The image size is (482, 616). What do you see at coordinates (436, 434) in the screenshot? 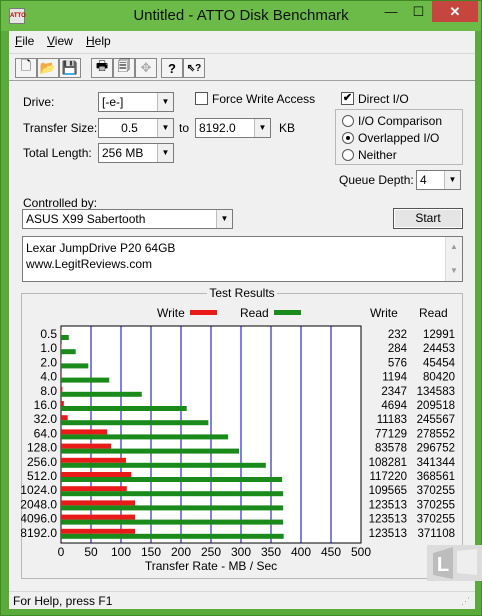
I see `read-value: 278552` at bounding box center [436, 434].